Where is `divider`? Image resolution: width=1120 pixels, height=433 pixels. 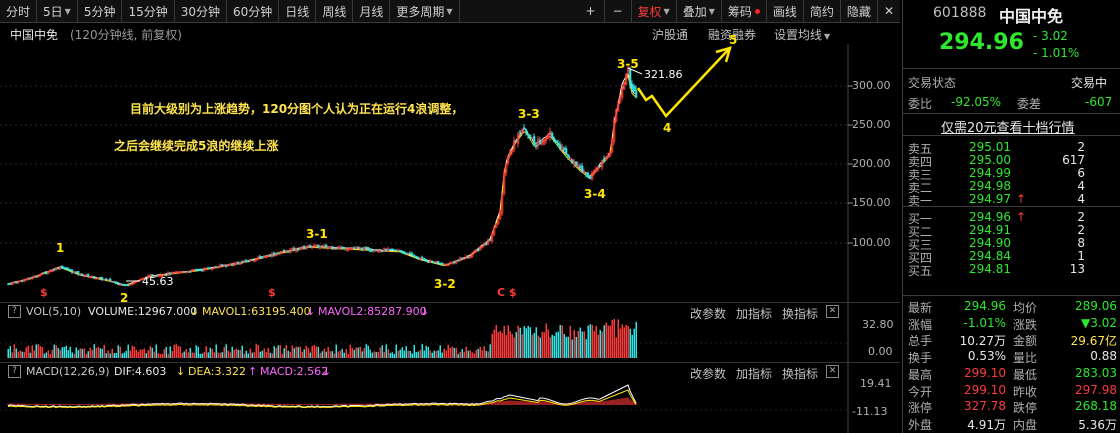
divider is located at coordinates (1011, 135).